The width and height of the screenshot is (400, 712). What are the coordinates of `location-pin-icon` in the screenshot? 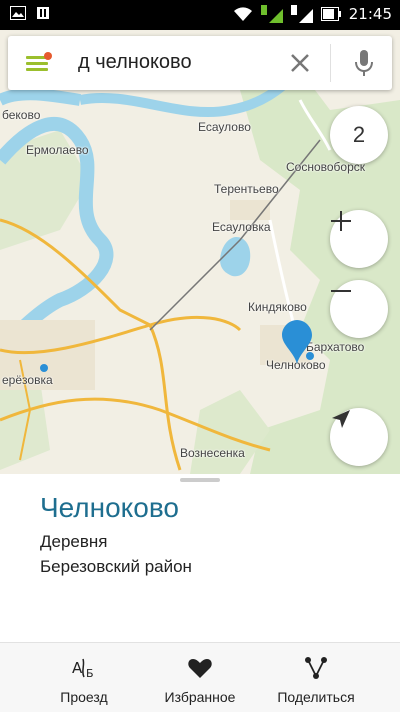 It's located at (297, 342).